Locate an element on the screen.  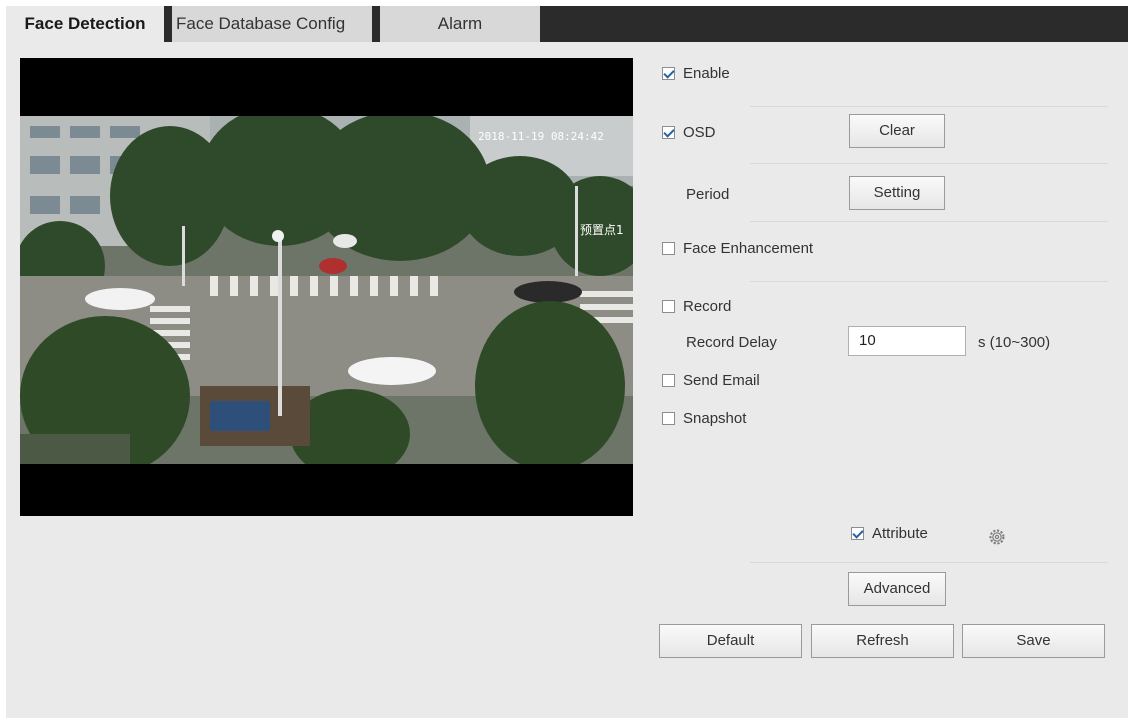
enable-checkbox is located at coordinates (668, 73).